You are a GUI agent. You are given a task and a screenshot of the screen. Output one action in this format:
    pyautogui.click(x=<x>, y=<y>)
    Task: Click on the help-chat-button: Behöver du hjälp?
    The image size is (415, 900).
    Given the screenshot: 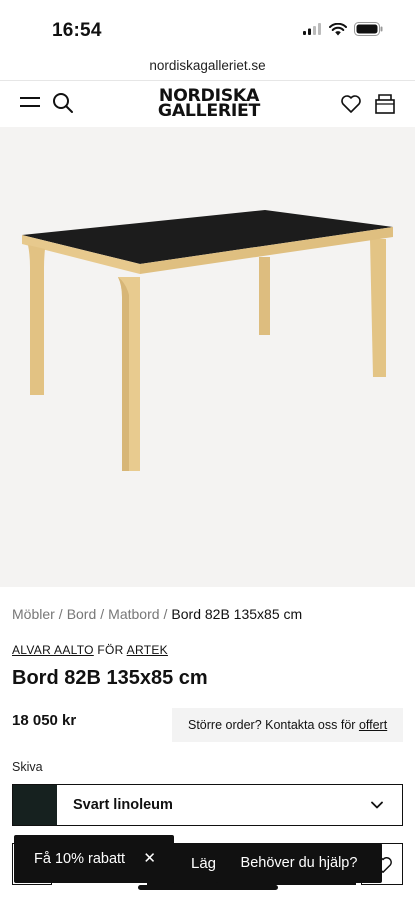 What is the action you would take?
    pyautogui.click(x=299, y=863)
    